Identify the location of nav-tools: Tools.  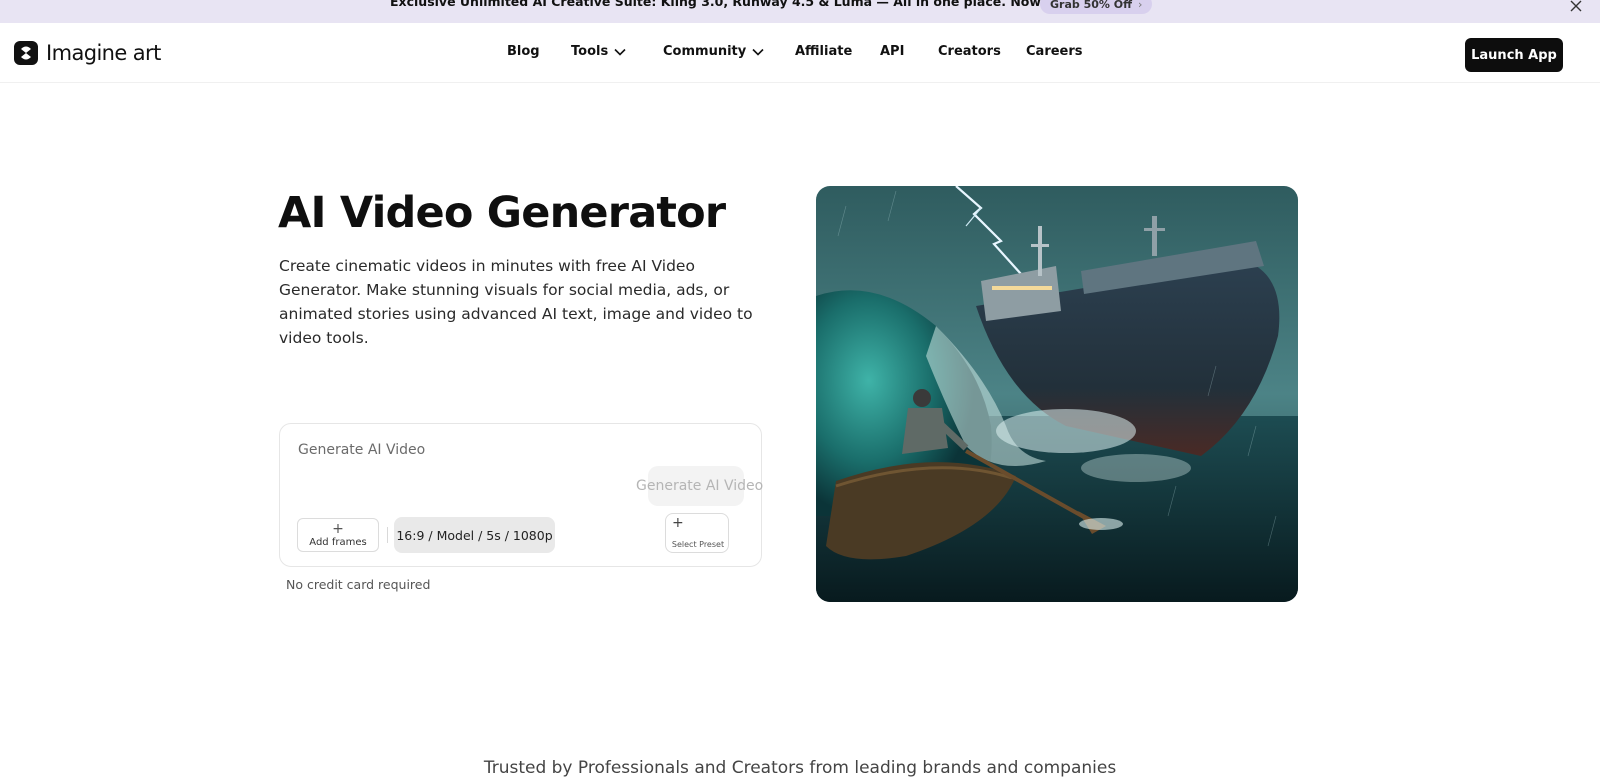
(598, 51).